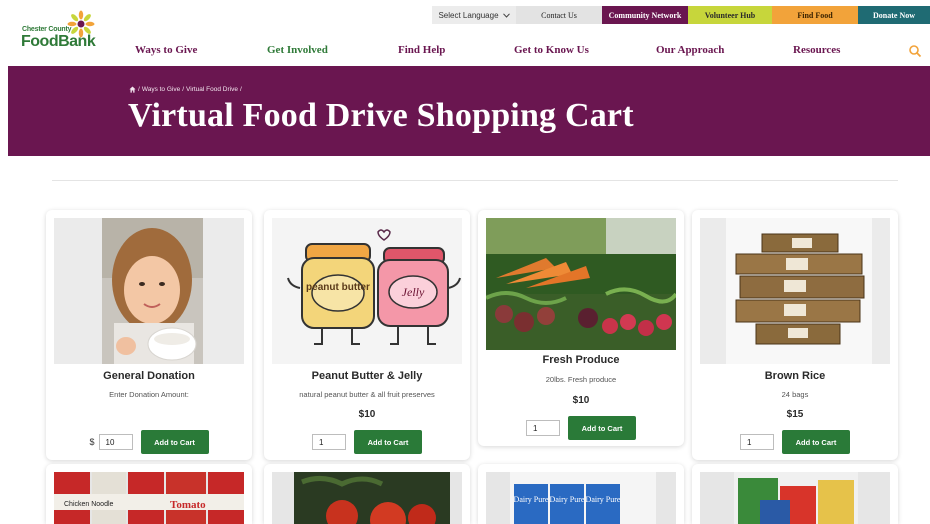 This screenshot has height=524, width=930. I want to click on product-card-grocery-bundle, so click(795, 494).